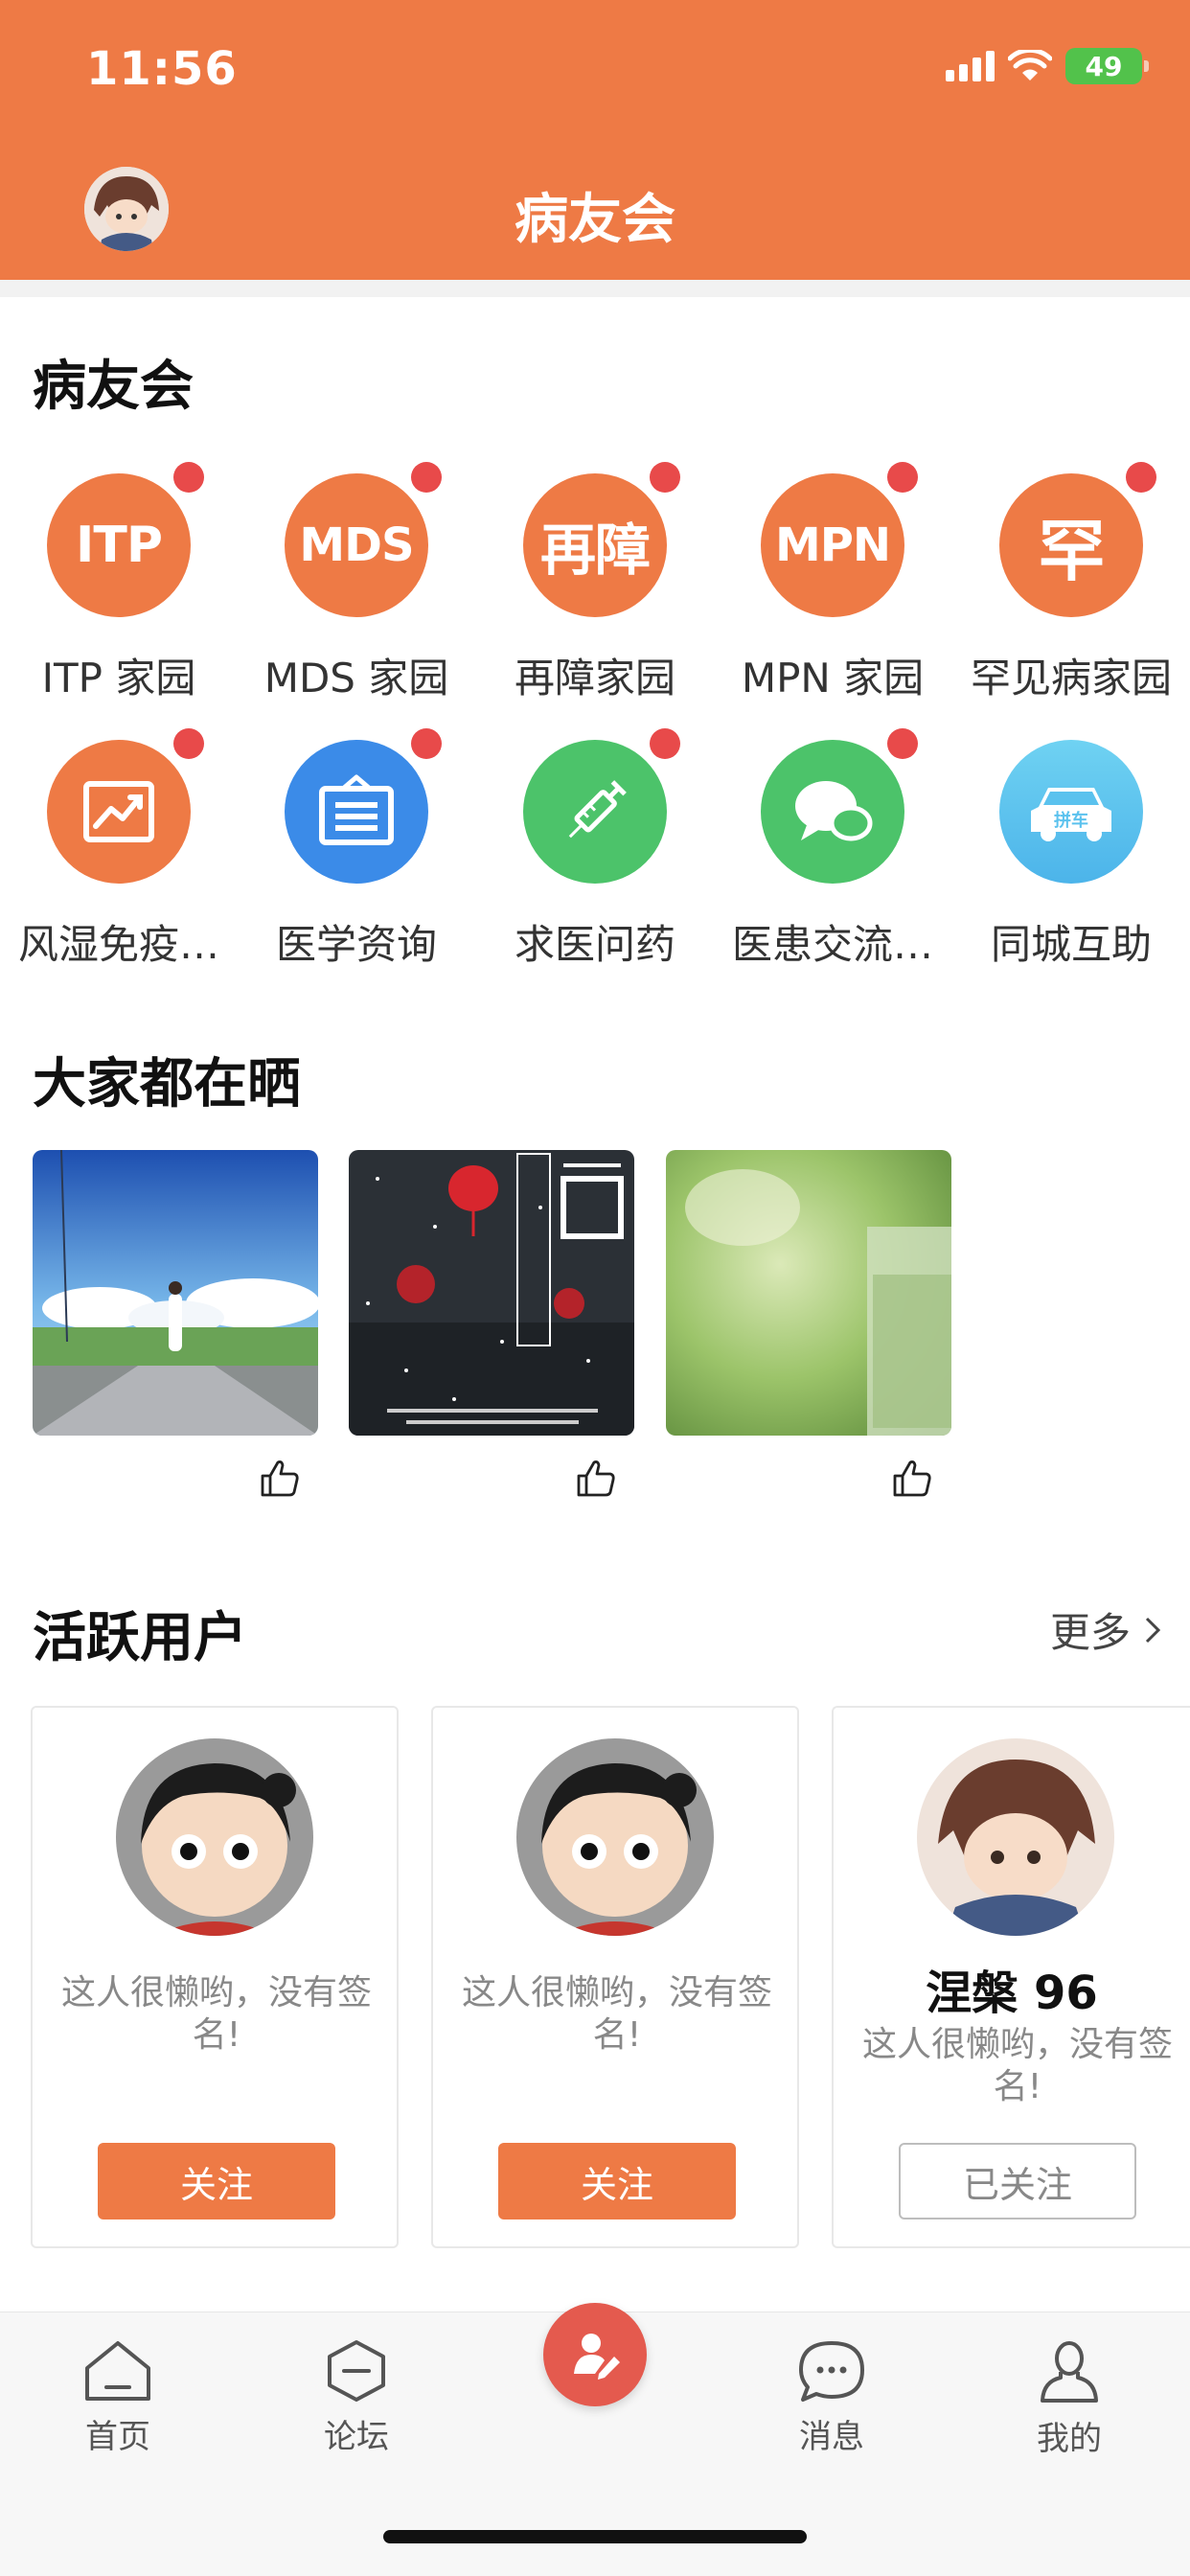 The height and width of the screenshot is (2576, 1190). Describe the element at coordinates (119, 678) in the screenshot. I see `grid-item-label: ITP 家园` at that location.